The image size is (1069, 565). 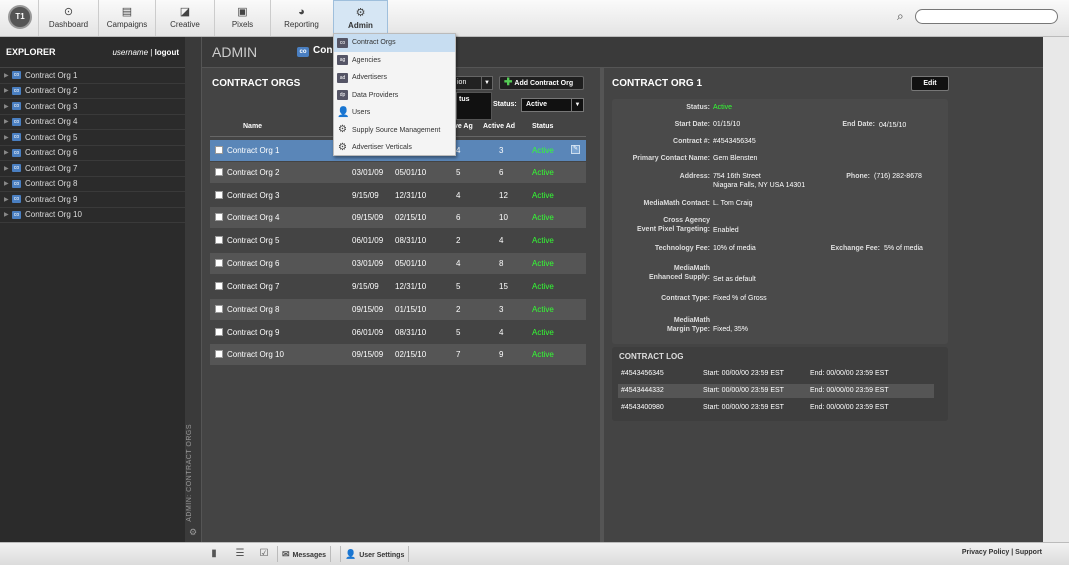 What do you see at coordinates (394, 96) in the screenshot?
I see `admin-menu-item: dp Data Providers` at bounding box center [394, 96].